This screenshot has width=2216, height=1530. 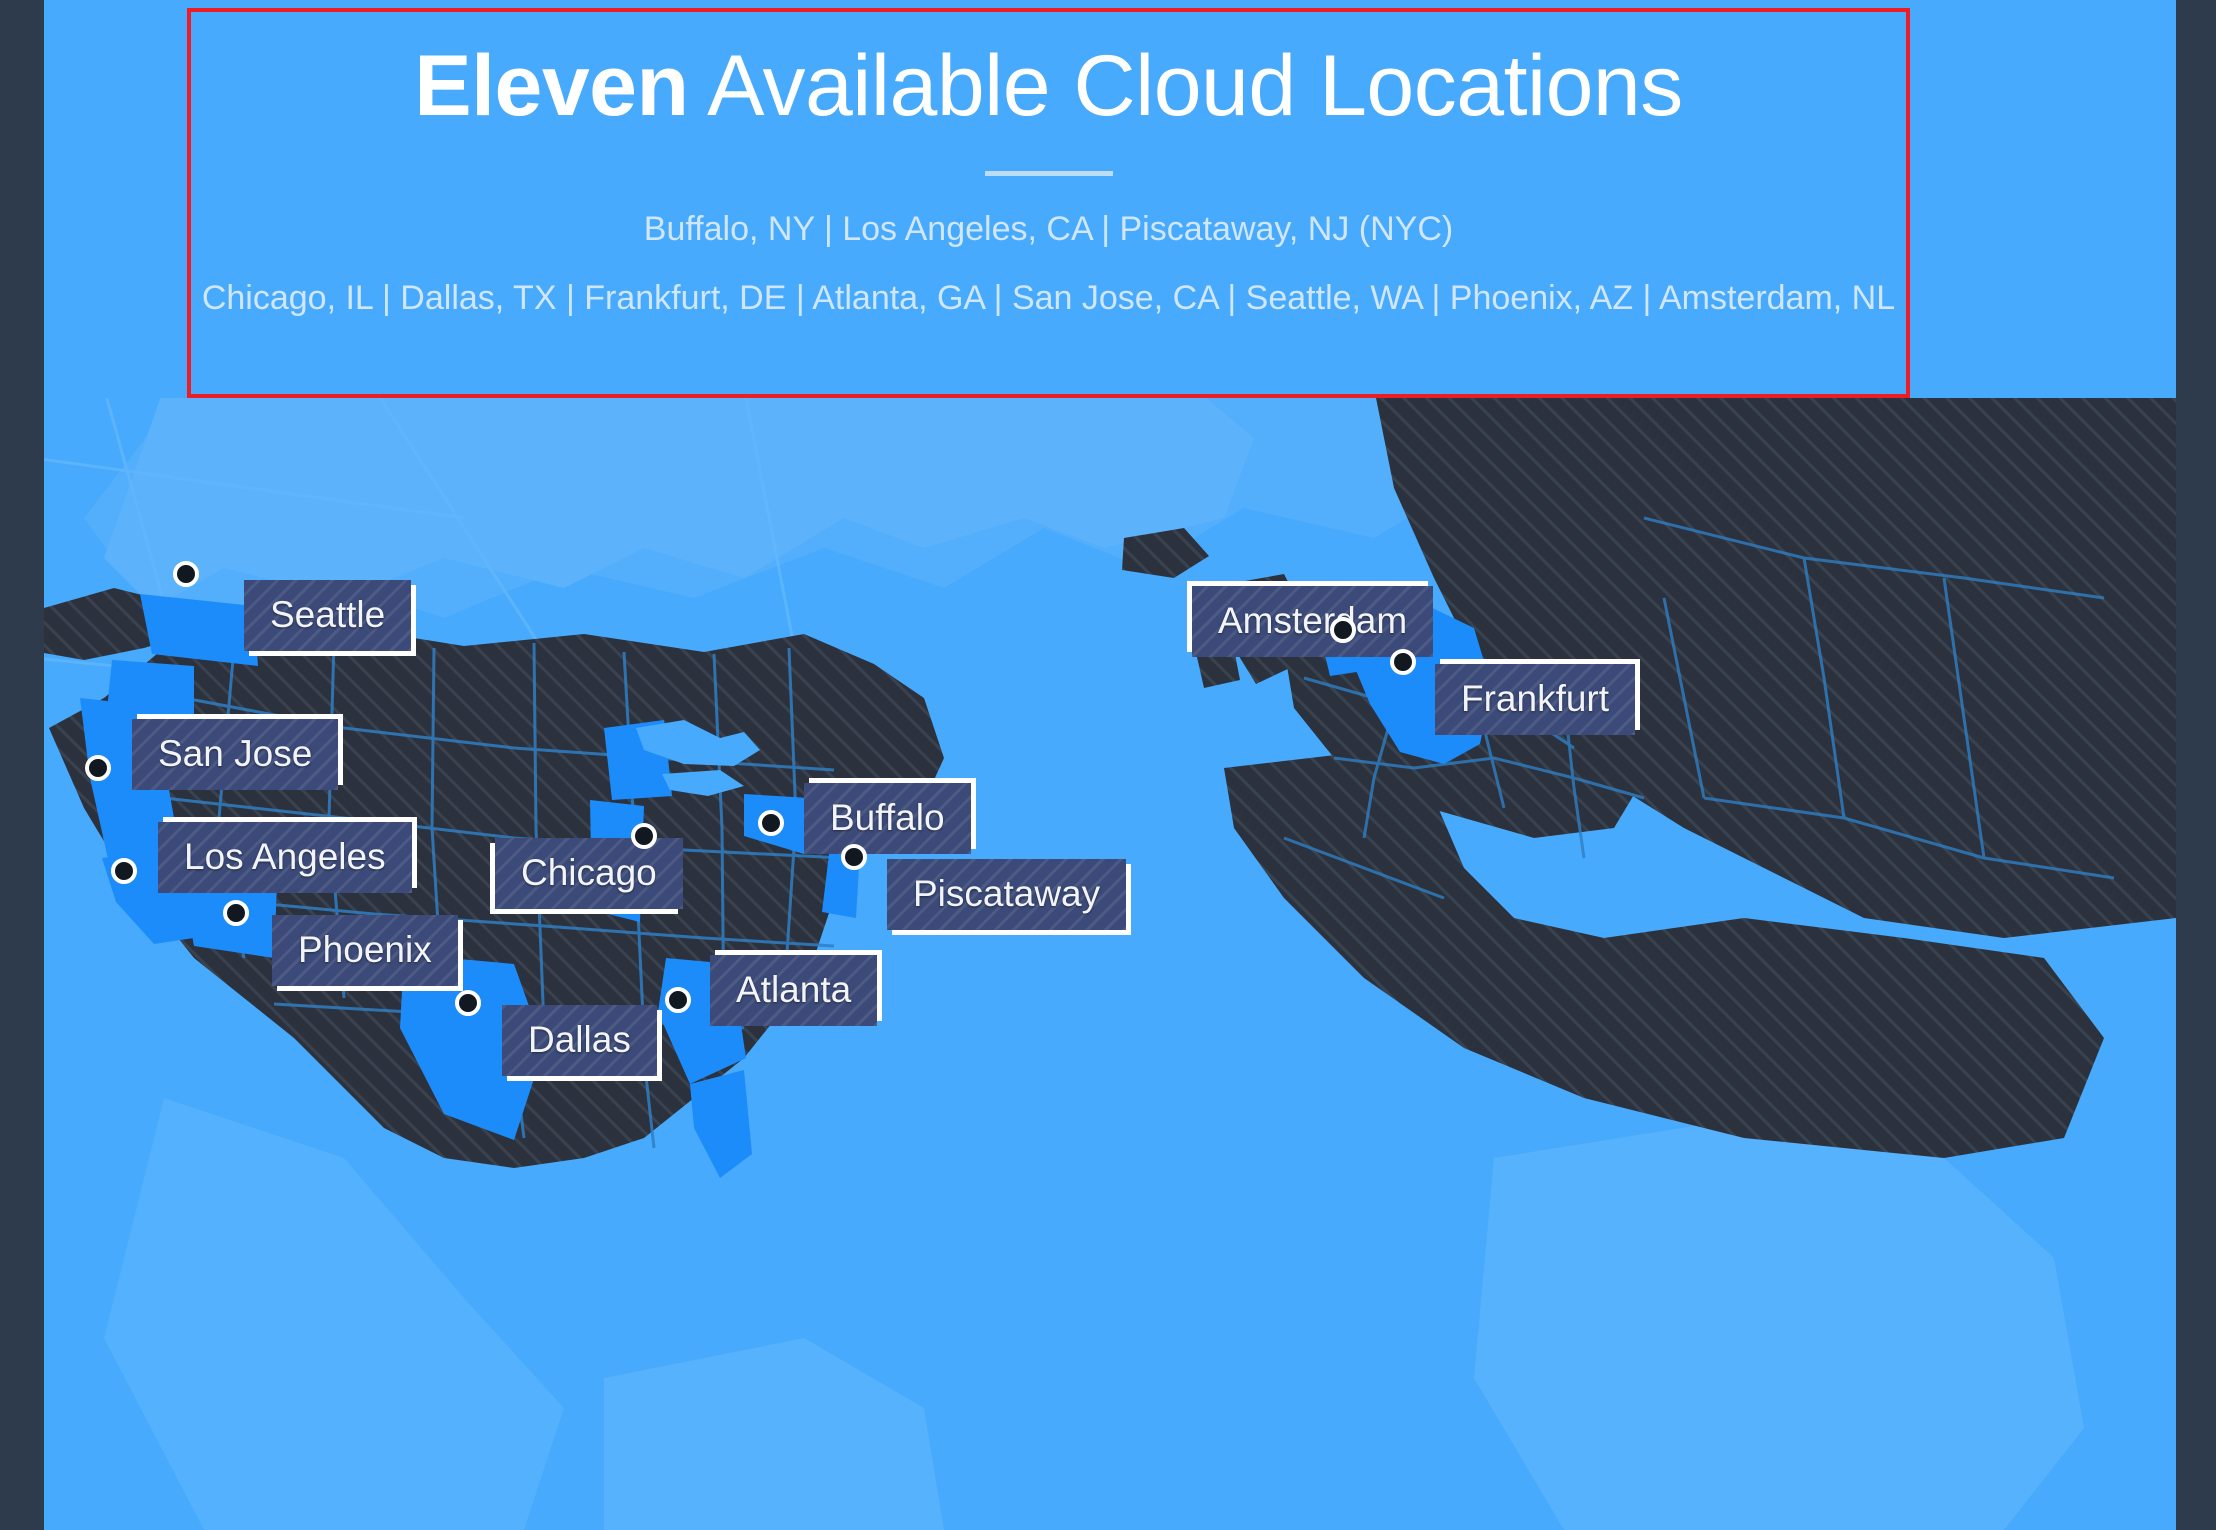 What do you see at coordinates (589, 873) in the screenshot?
I see `label-chicago: Chicago` at bounding box center [589, 873].